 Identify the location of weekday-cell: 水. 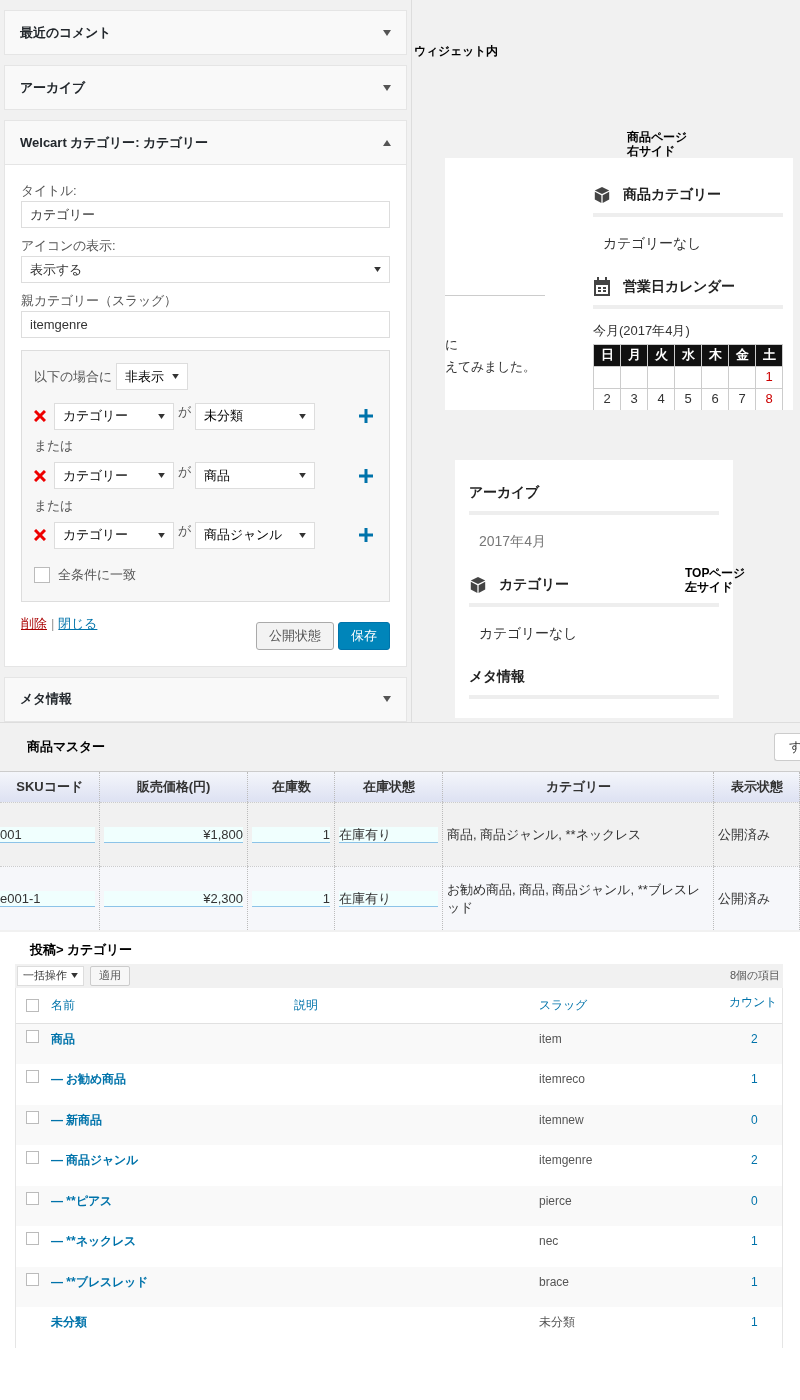
(688, 355).